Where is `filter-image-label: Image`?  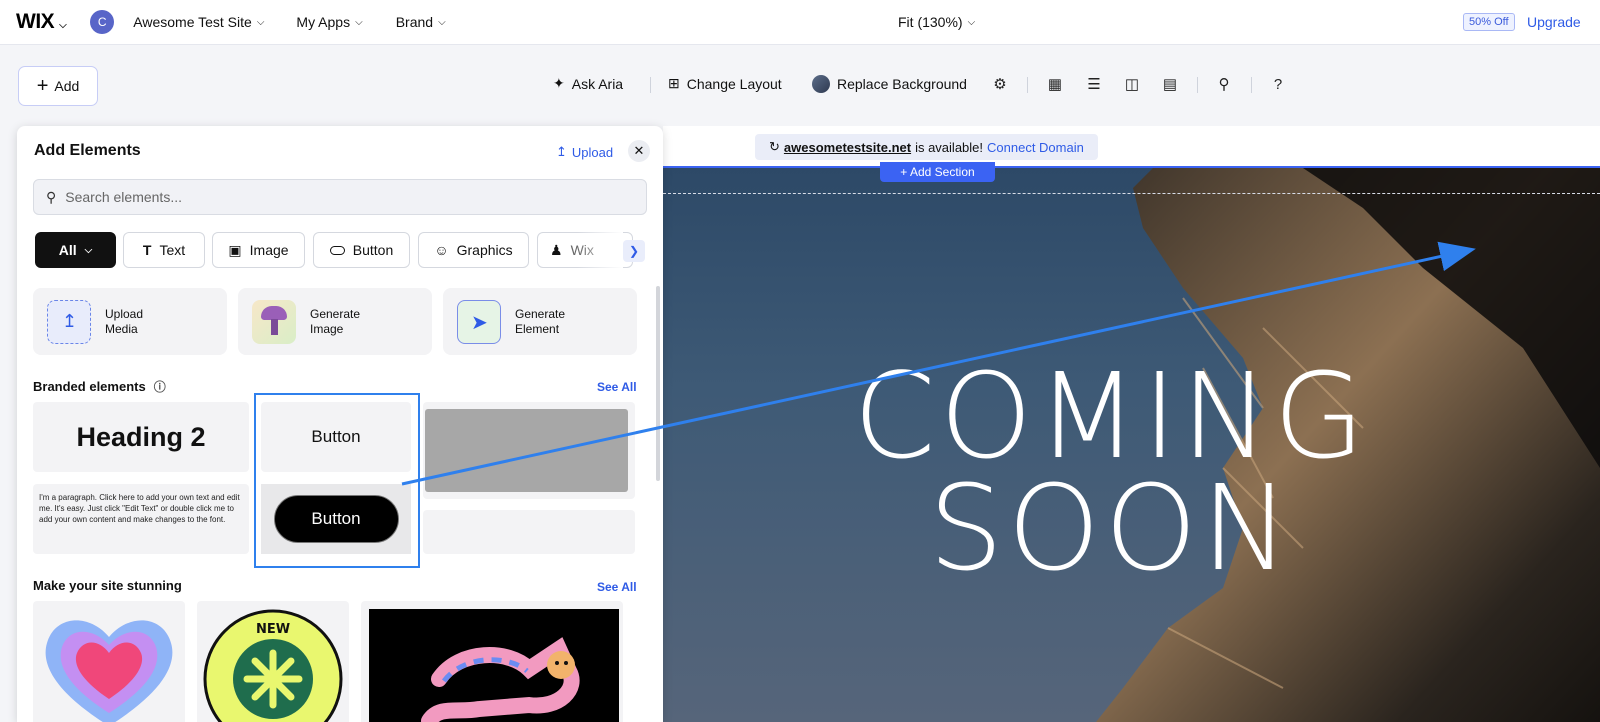 filter-image-label: Image is located at coordinates (269, 250).